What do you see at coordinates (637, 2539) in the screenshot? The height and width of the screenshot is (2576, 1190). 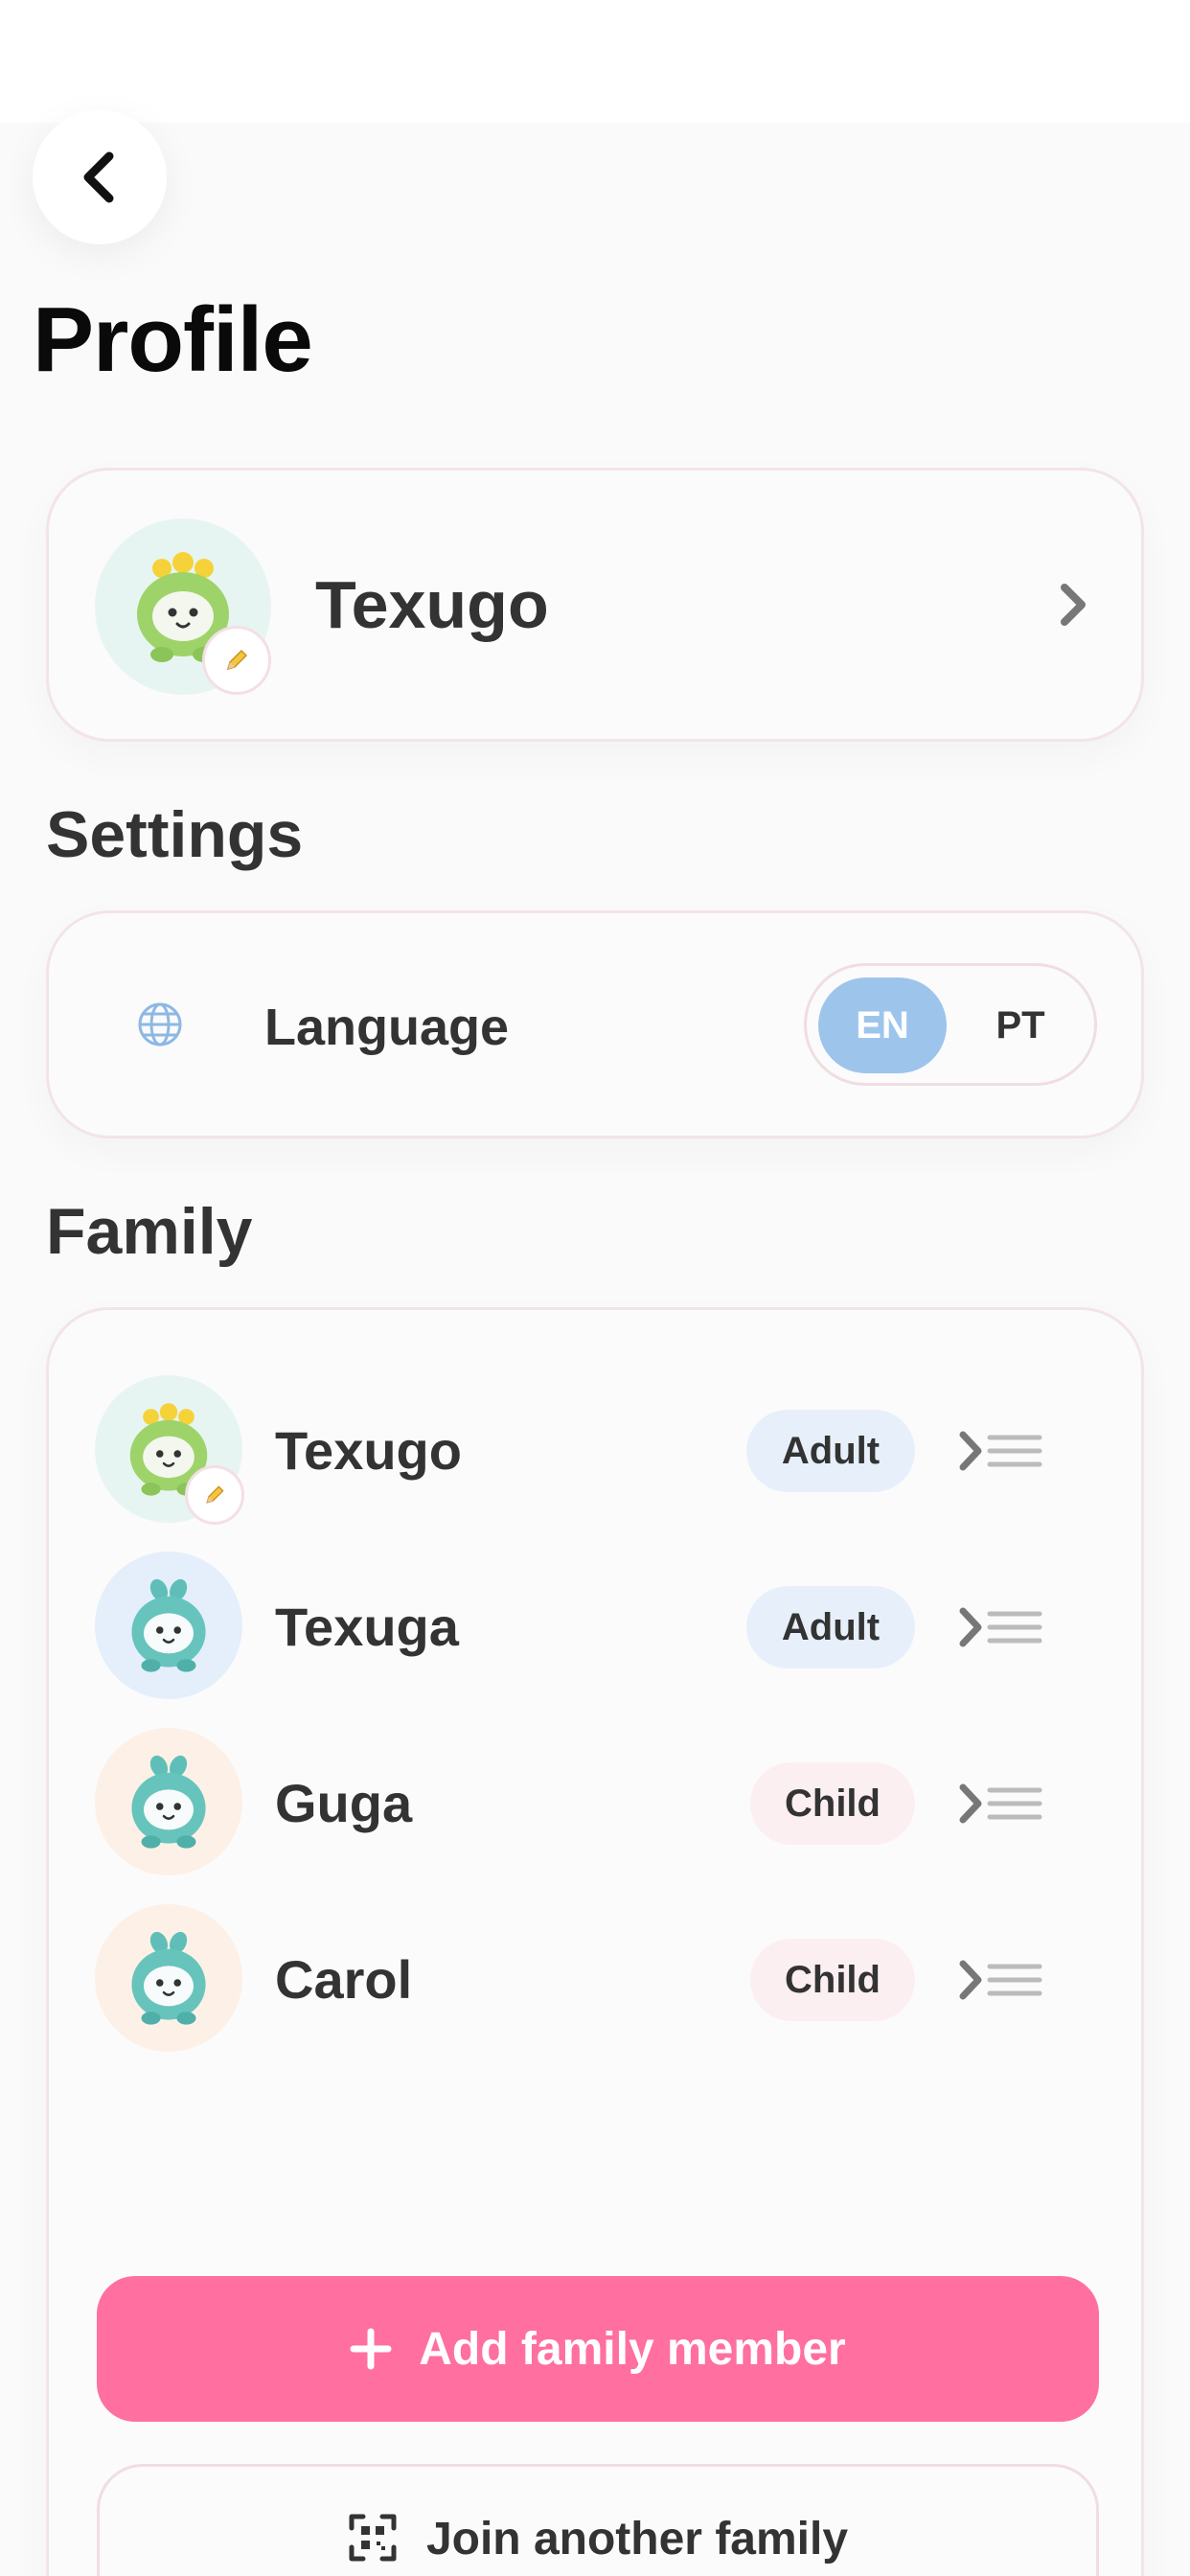 I see `join-another-family-label: Join another family` at bounding box center [637, 2539].